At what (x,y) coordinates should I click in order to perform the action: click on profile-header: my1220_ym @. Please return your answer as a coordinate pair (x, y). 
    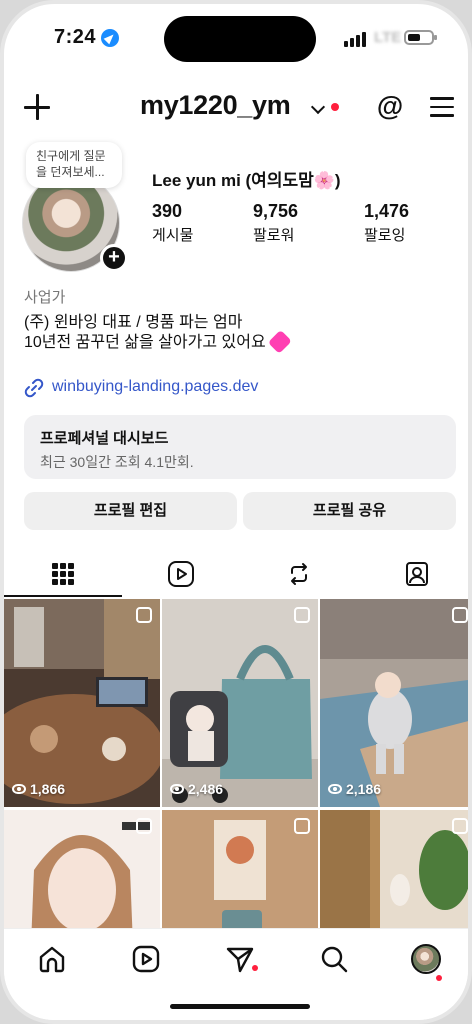
    Looking at the image, I should click on (236, 106).